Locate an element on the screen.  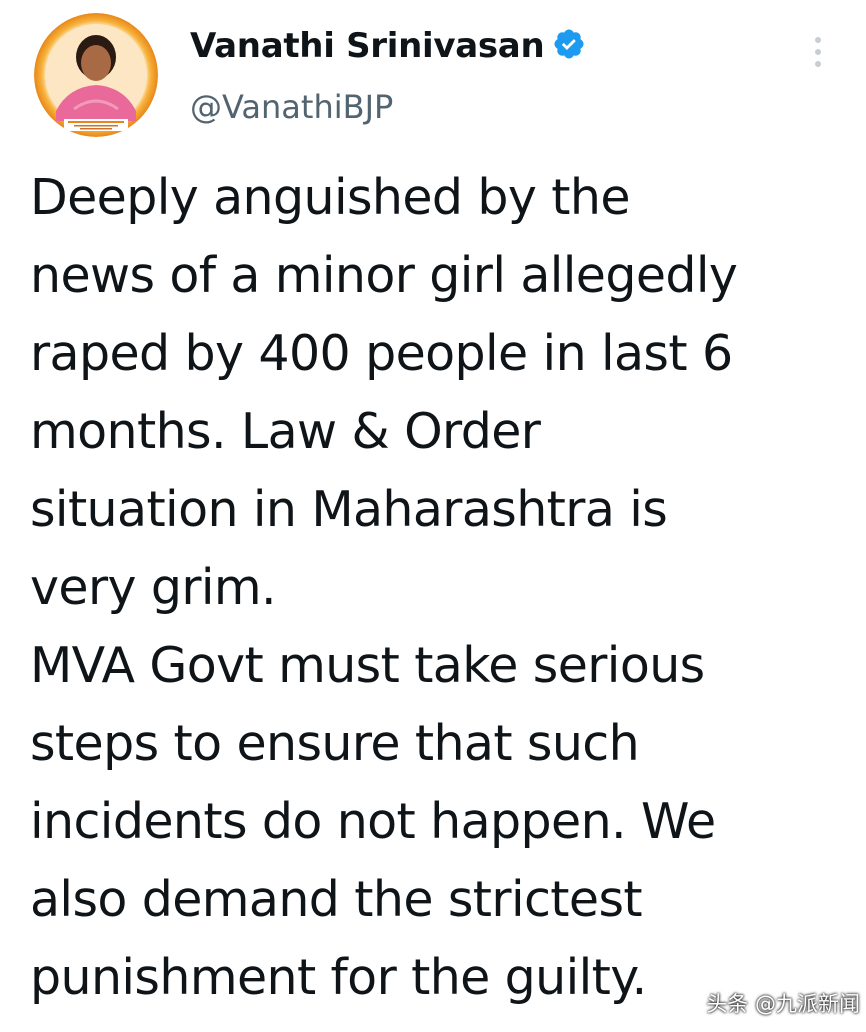
watermark: 头条 @九派新闻 is located at coordinates (762, 1003).